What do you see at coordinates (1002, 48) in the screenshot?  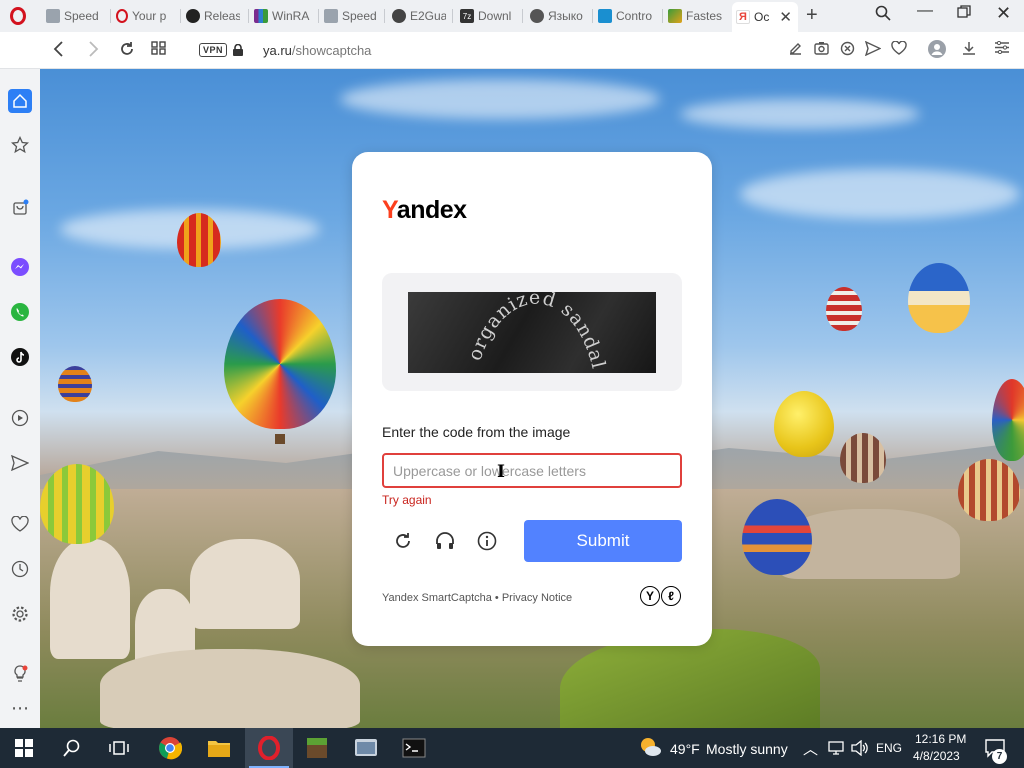 I see `easy-setup-icon` at bounding box center [1002, 48].